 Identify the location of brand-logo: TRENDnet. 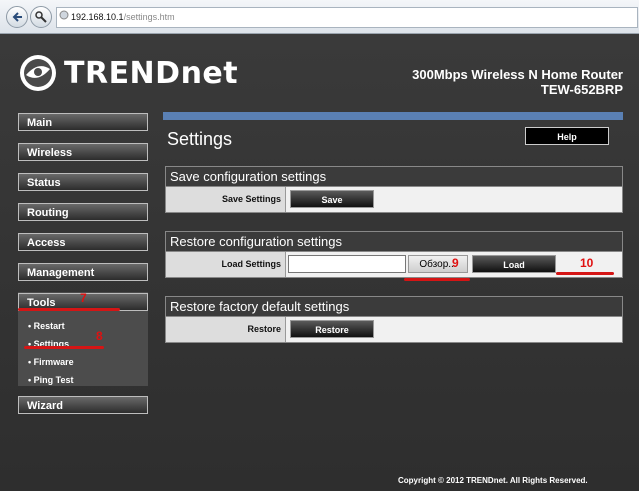
(128, 73).